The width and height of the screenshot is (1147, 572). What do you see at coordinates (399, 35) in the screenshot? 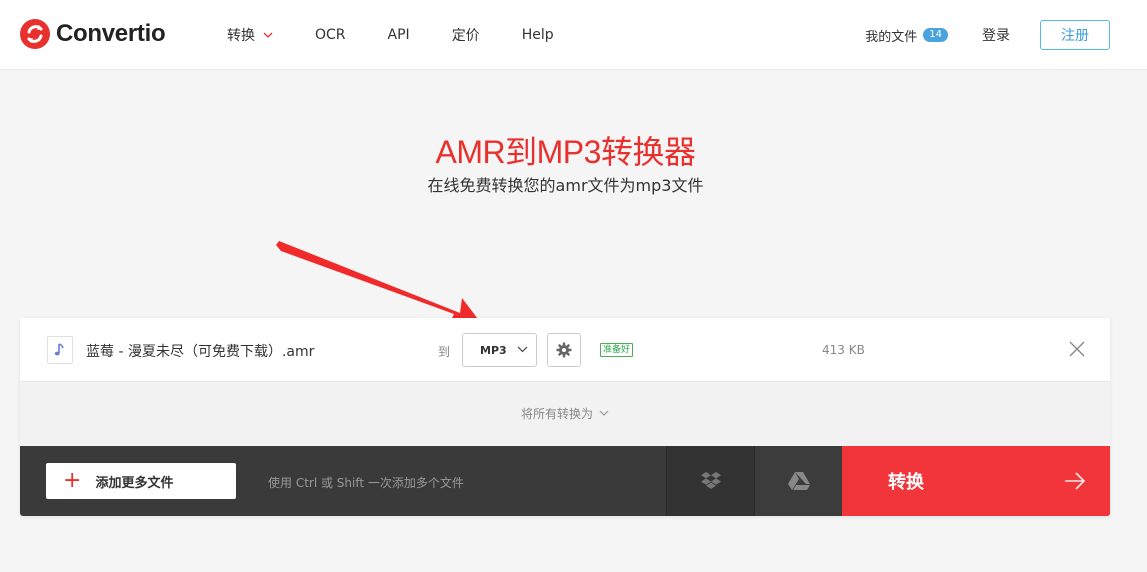
I see `nav-api: API` at bounding box center [399, 35].